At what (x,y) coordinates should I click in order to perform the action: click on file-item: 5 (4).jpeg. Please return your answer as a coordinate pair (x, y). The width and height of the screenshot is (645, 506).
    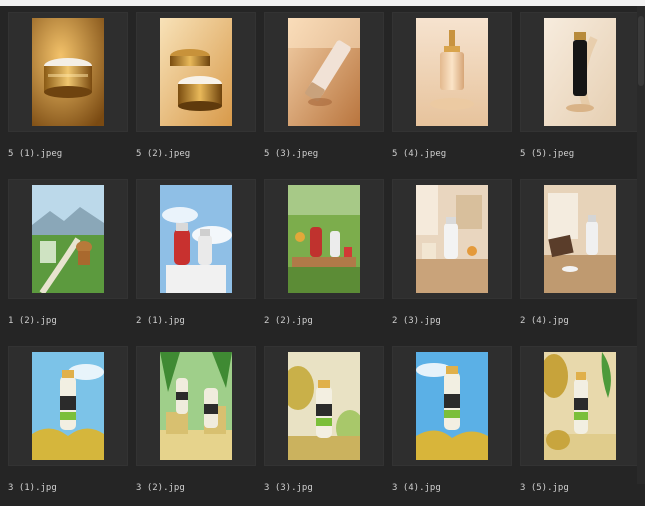
    Looking at the image, I should click on (452, 92).